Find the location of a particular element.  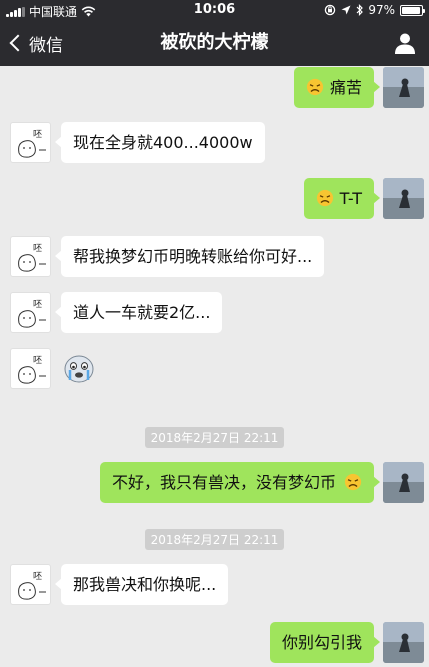

message-bubble: 痛苦 is located at coordinates (337, 87).